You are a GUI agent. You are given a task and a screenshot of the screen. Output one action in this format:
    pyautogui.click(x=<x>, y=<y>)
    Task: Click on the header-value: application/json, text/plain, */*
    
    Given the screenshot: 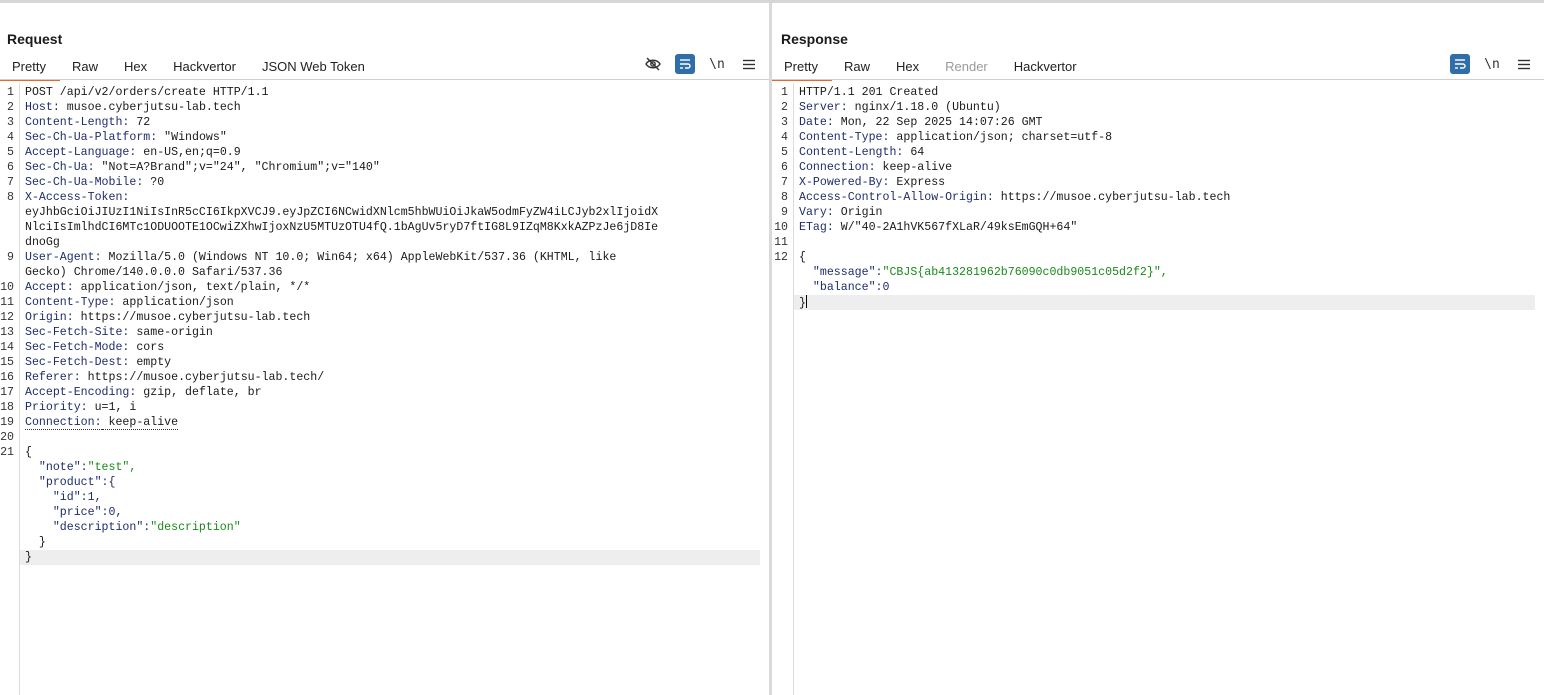 What is the action you would take?
    pyautogui.click(x=192, y=287)
    